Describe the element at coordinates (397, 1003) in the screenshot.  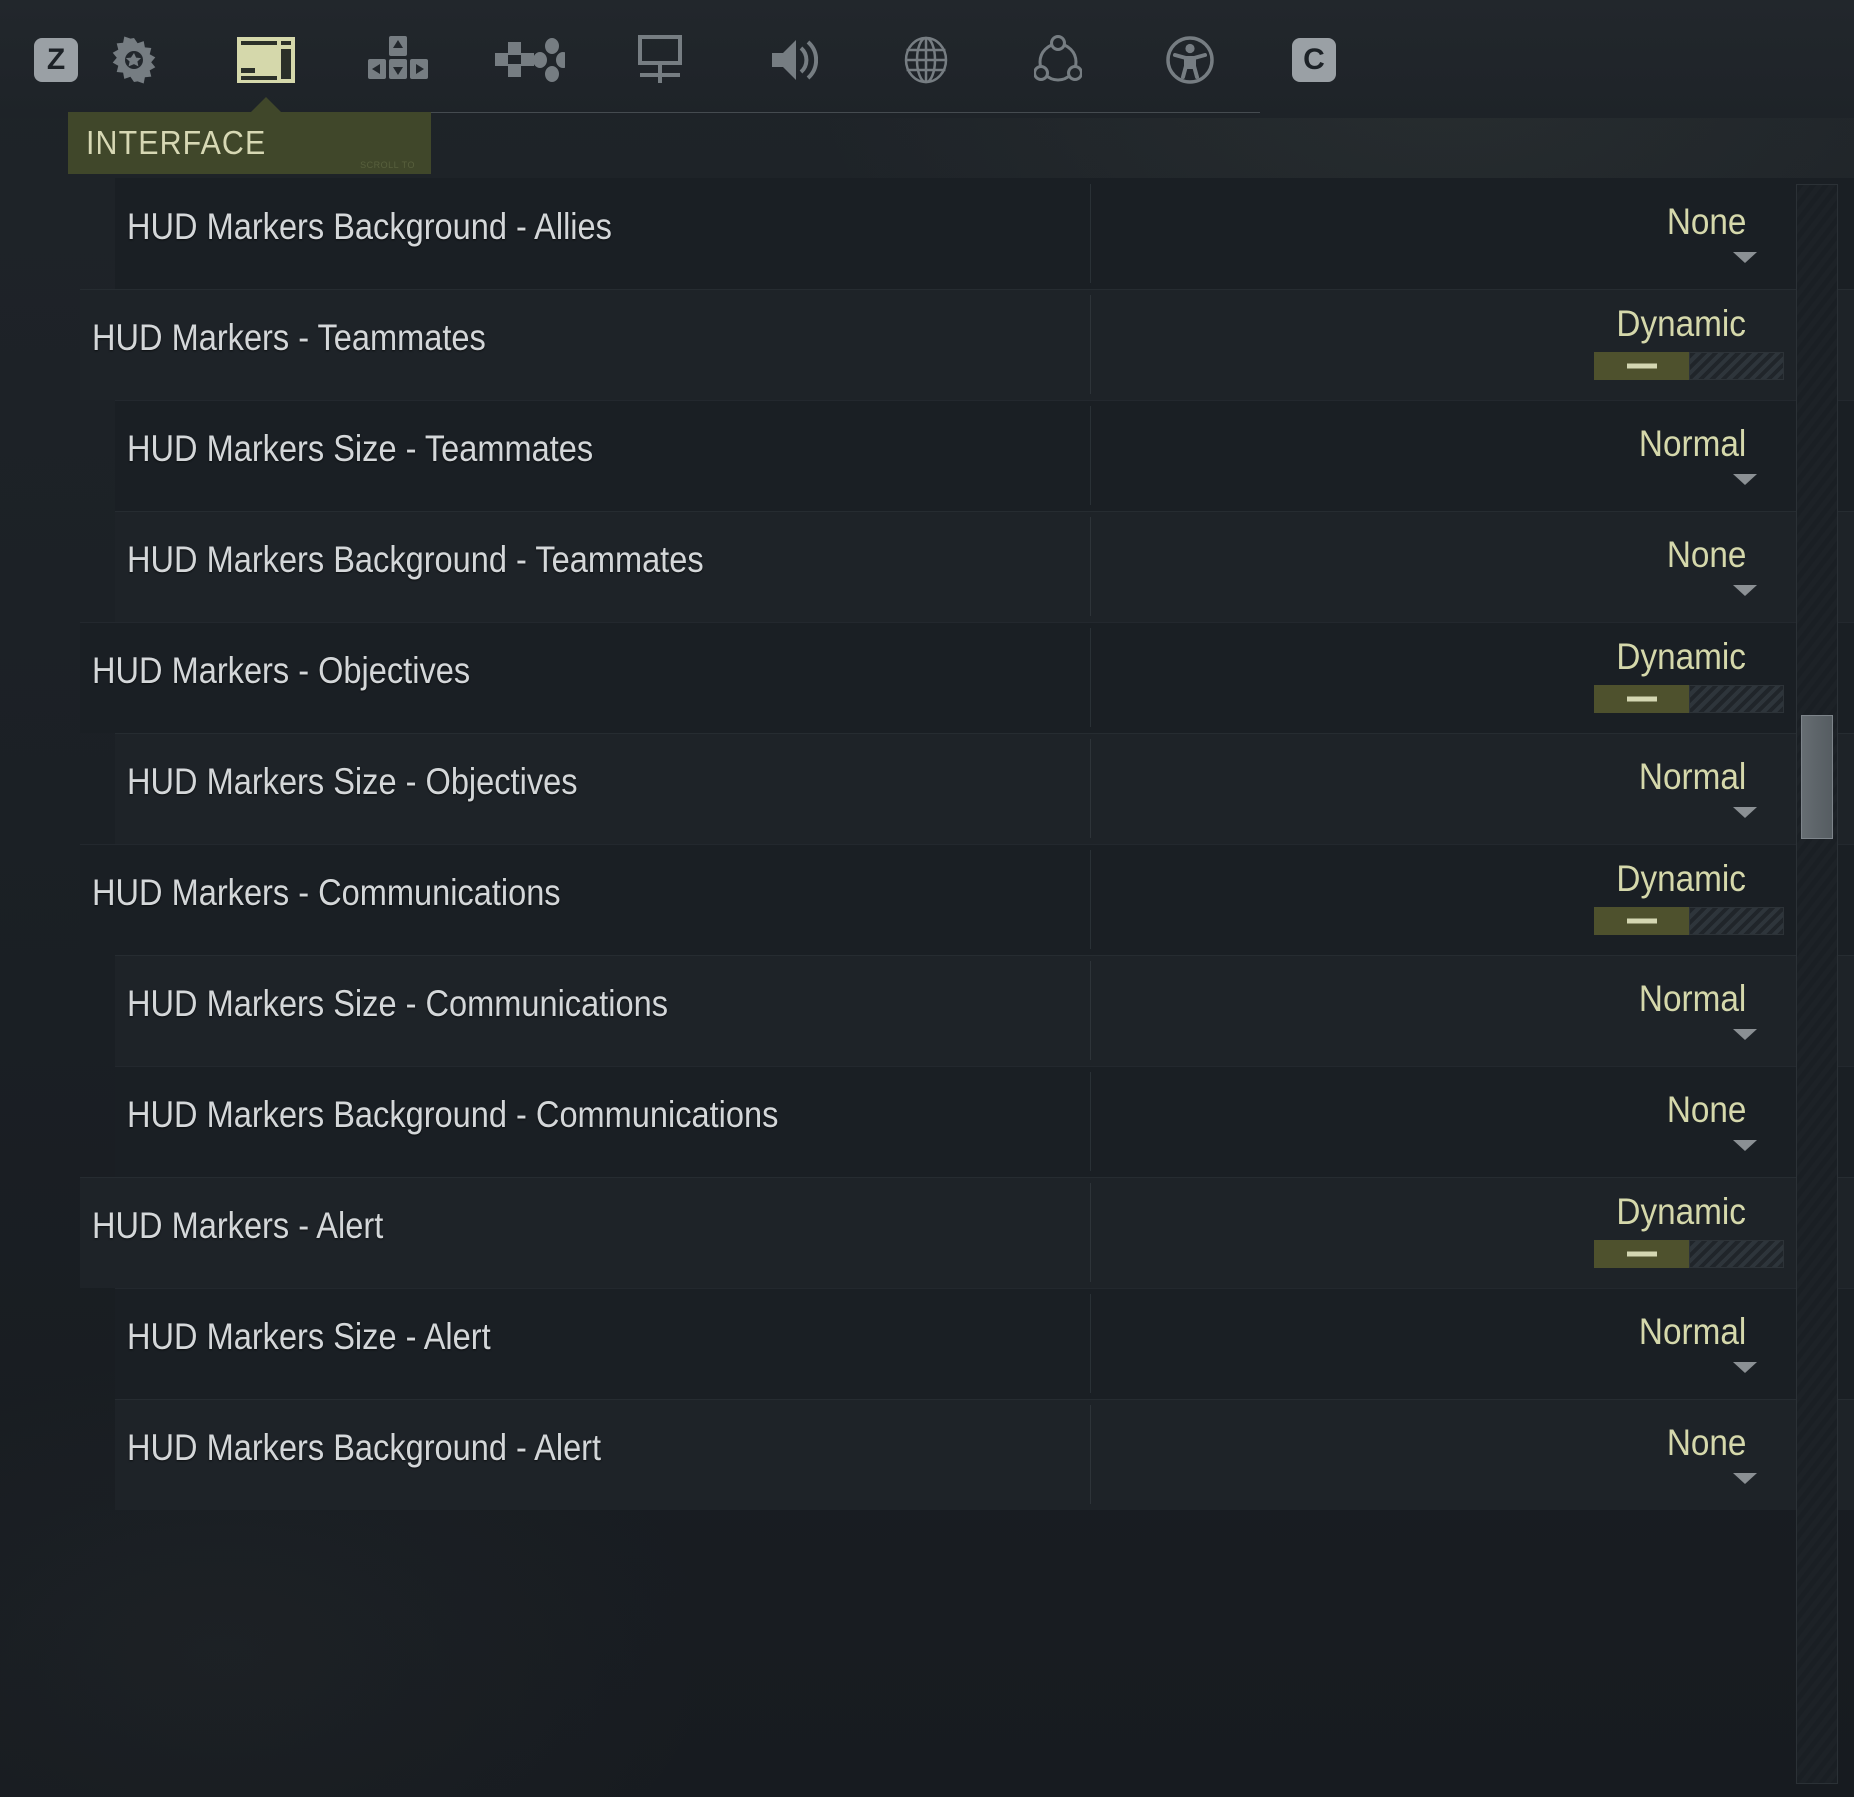
I see `setting-label: HUD Markers Size - Communications` at that location.